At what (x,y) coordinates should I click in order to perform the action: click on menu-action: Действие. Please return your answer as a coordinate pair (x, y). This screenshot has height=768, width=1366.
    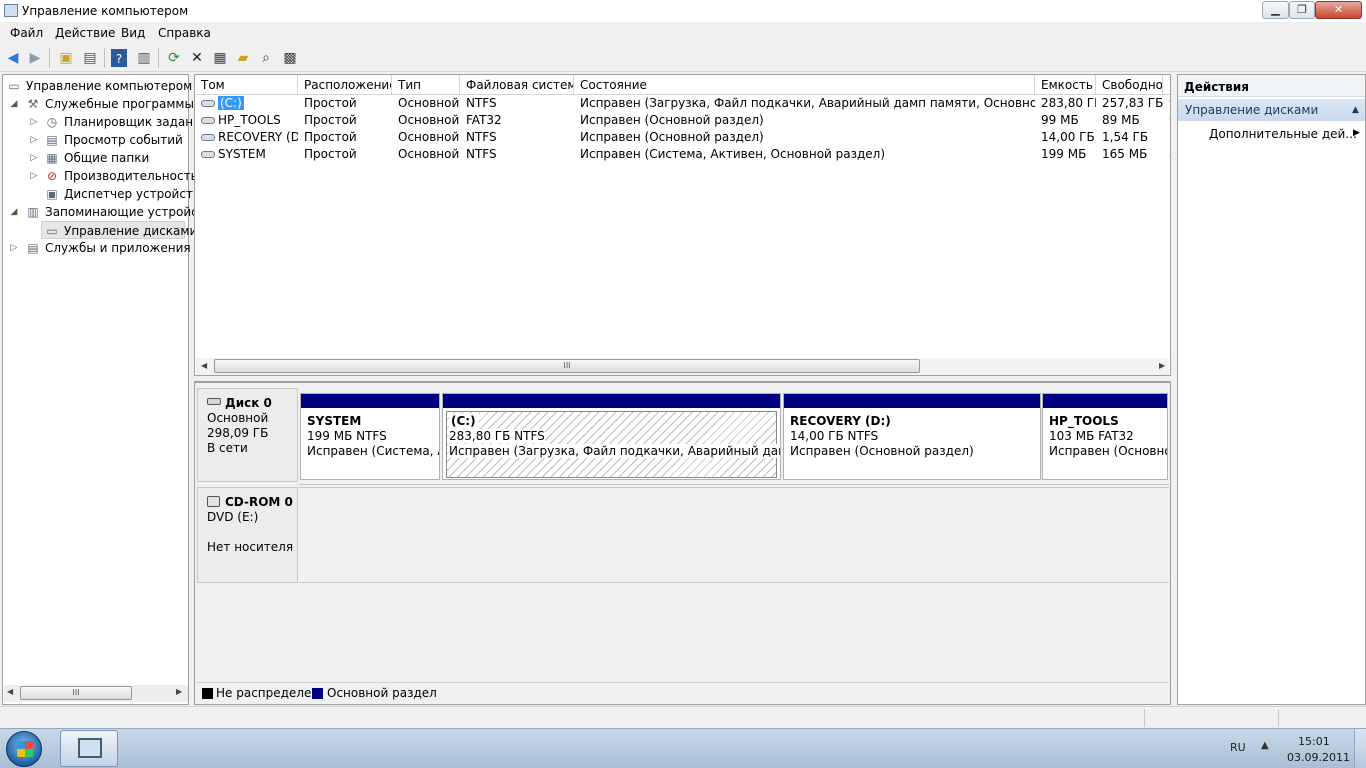
    Looking at the image, I should click on (85, 33).